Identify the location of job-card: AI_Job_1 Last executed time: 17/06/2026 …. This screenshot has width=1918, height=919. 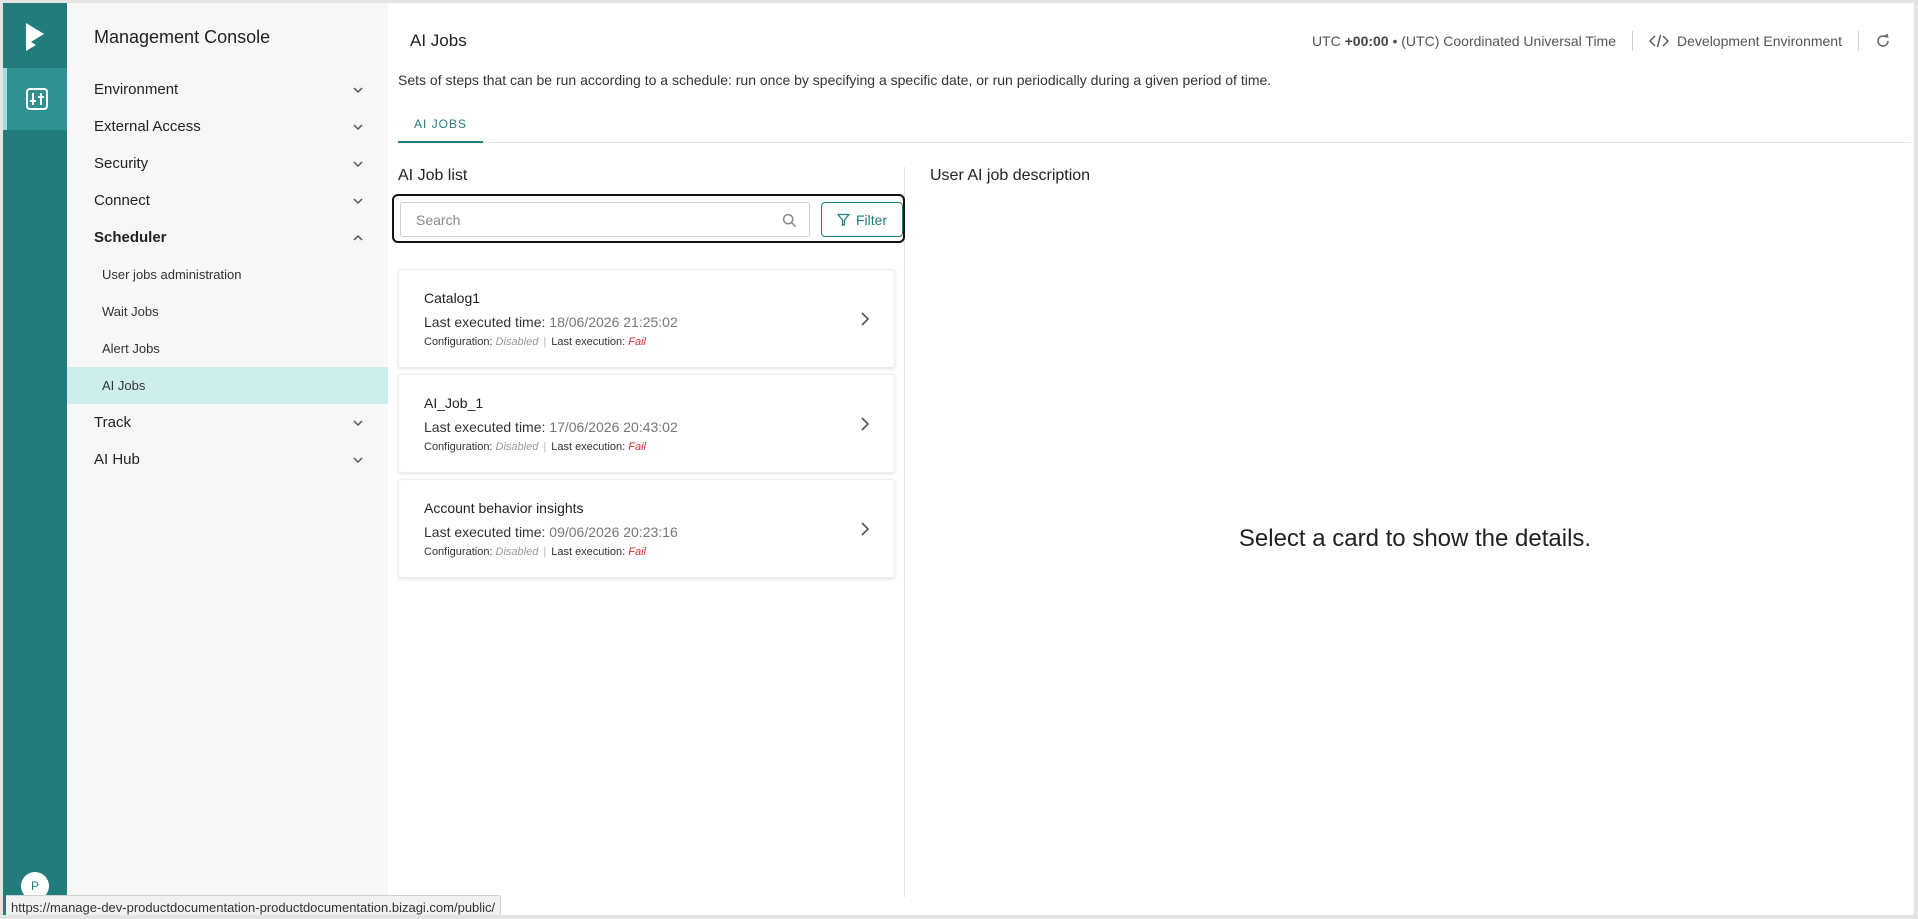
(646, 423).